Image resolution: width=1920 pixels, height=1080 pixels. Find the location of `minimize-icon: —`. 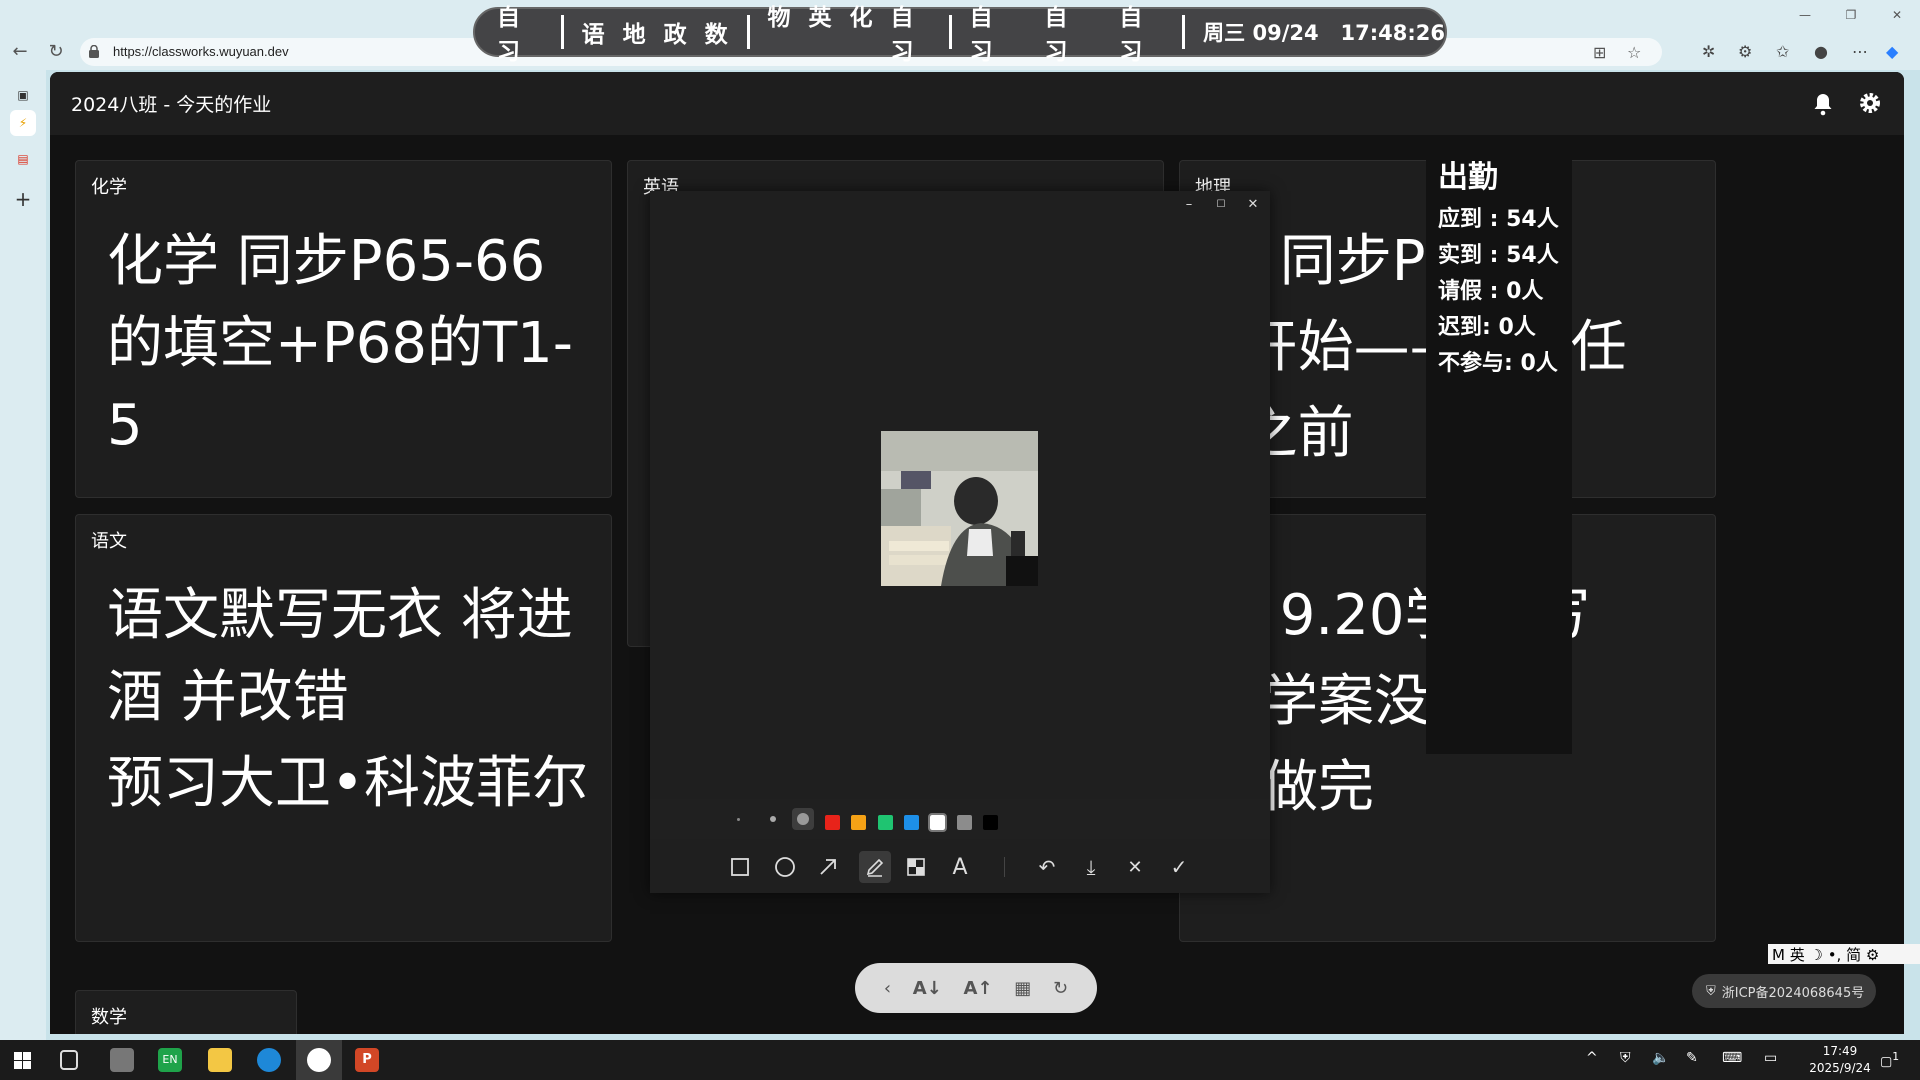

minimize-icon: — is located at coordinates (1805, 15).